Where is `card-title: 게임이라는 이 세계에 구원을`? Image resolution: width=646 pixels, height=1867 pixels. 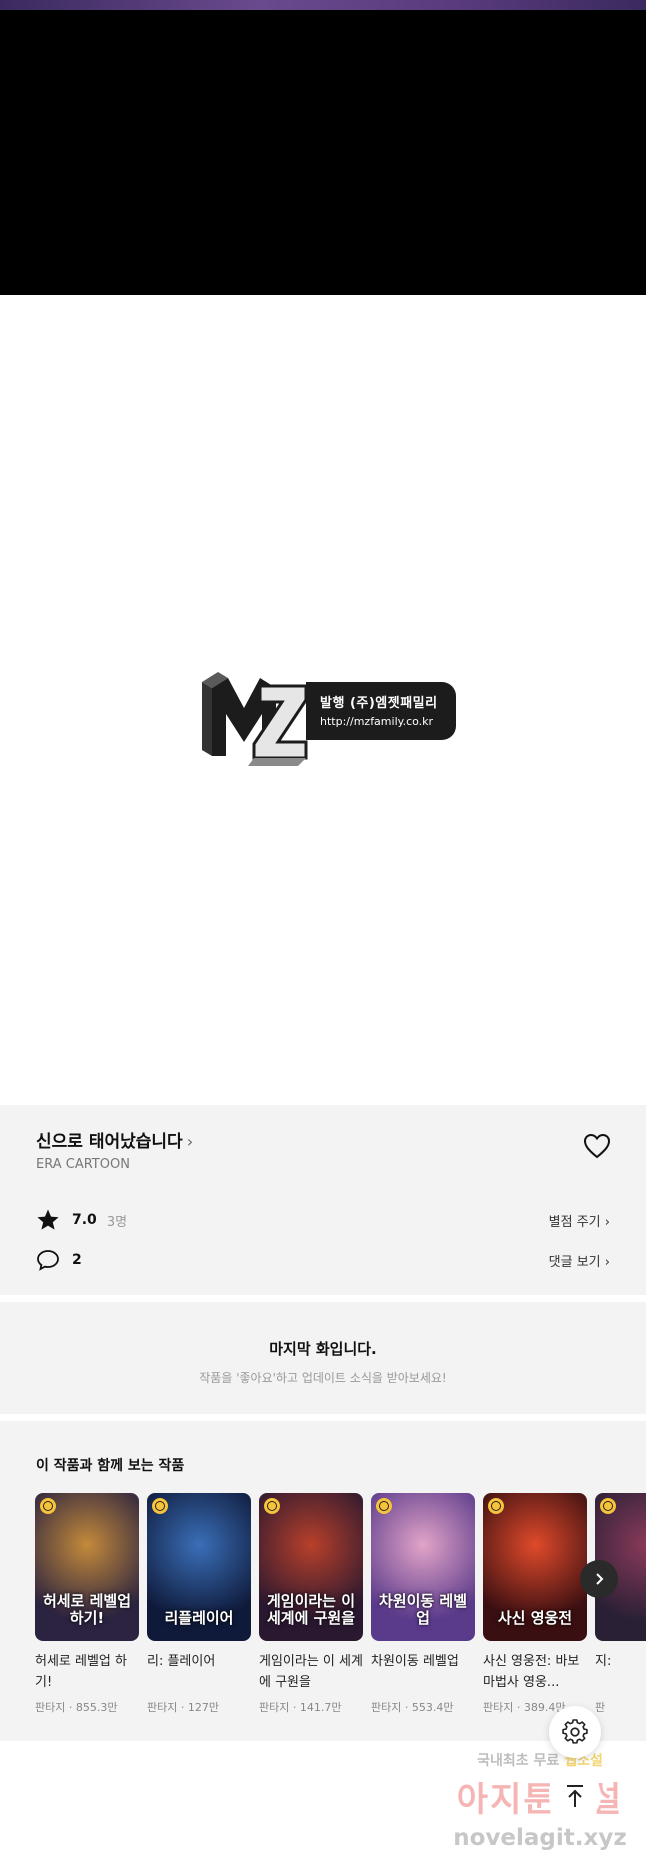
card-title: 게임이라는 이 세계에 구원을 is located at coordinates (311, 1672).